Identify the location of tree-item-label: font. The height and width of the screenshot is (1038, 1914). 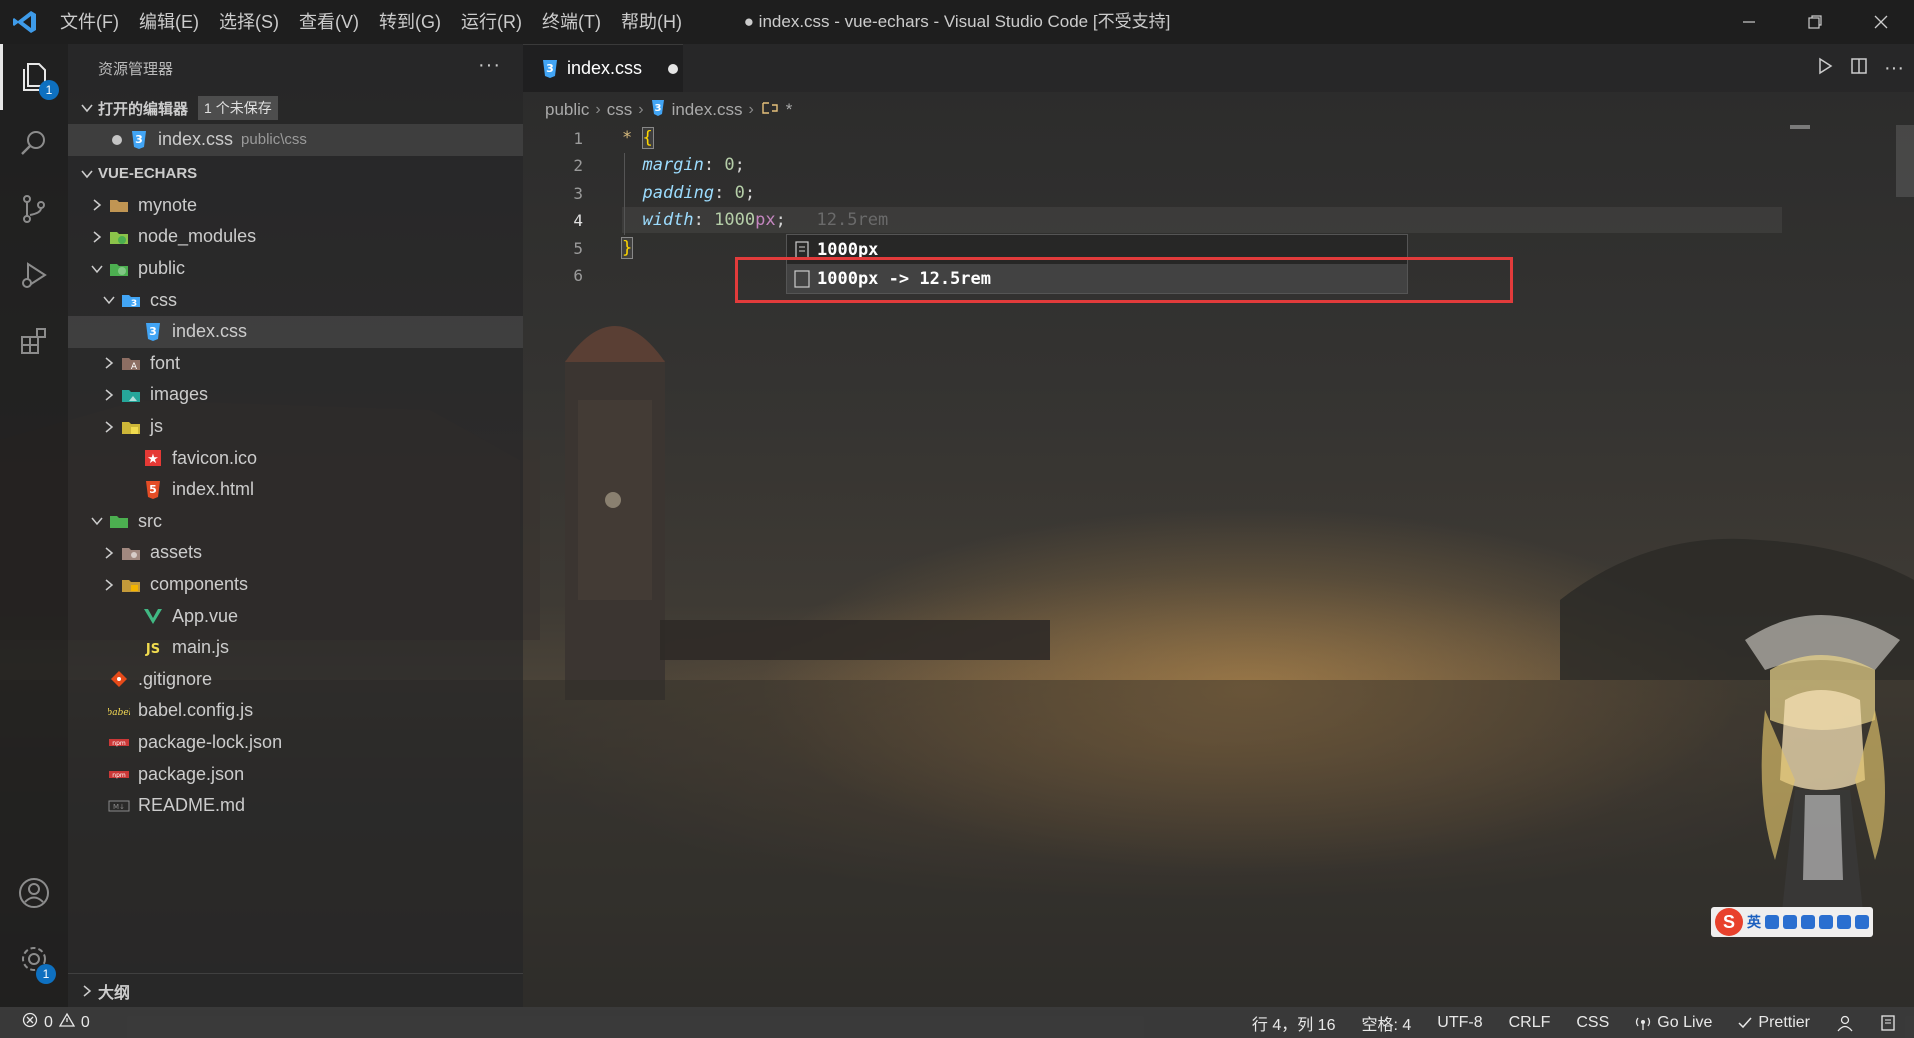
(165, 362).